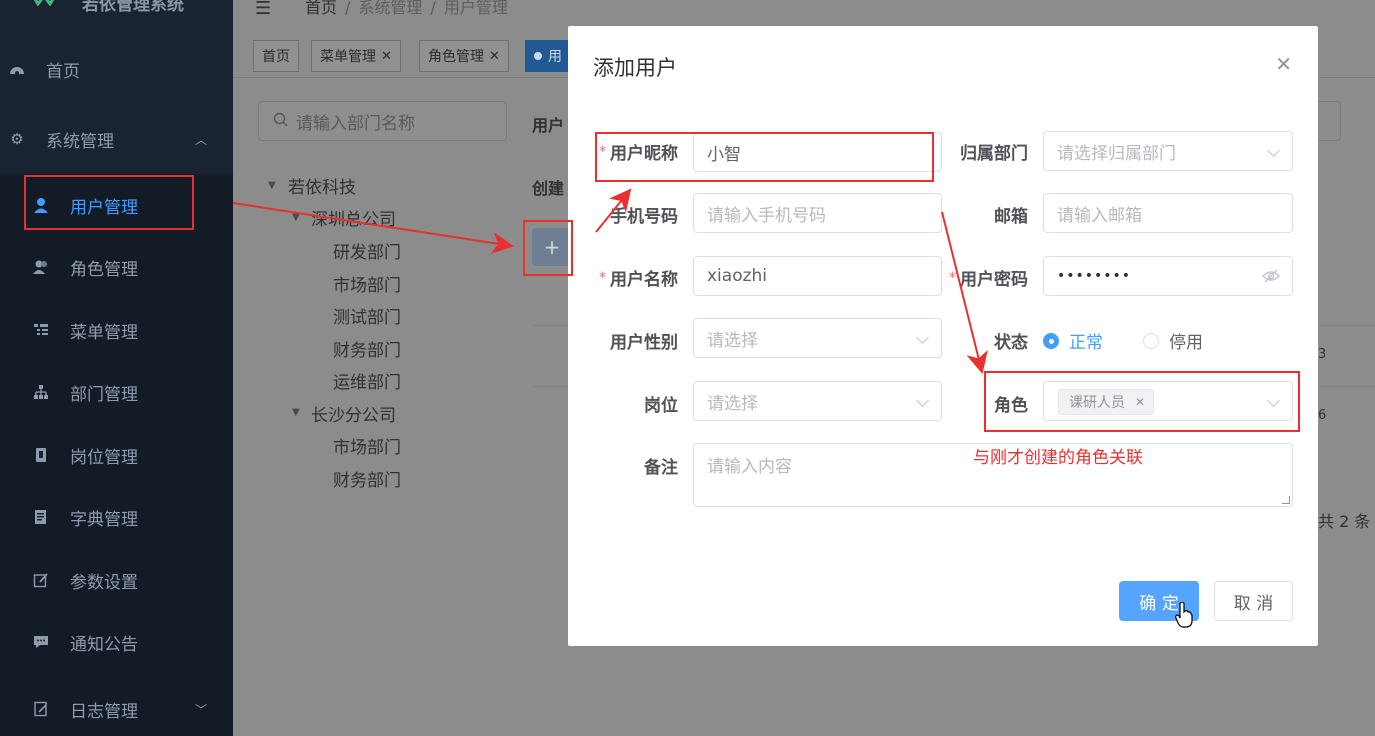  Describe the element at coordinates (1253, 603) in the screenshot. I see `button-label: 取 消` at that location.